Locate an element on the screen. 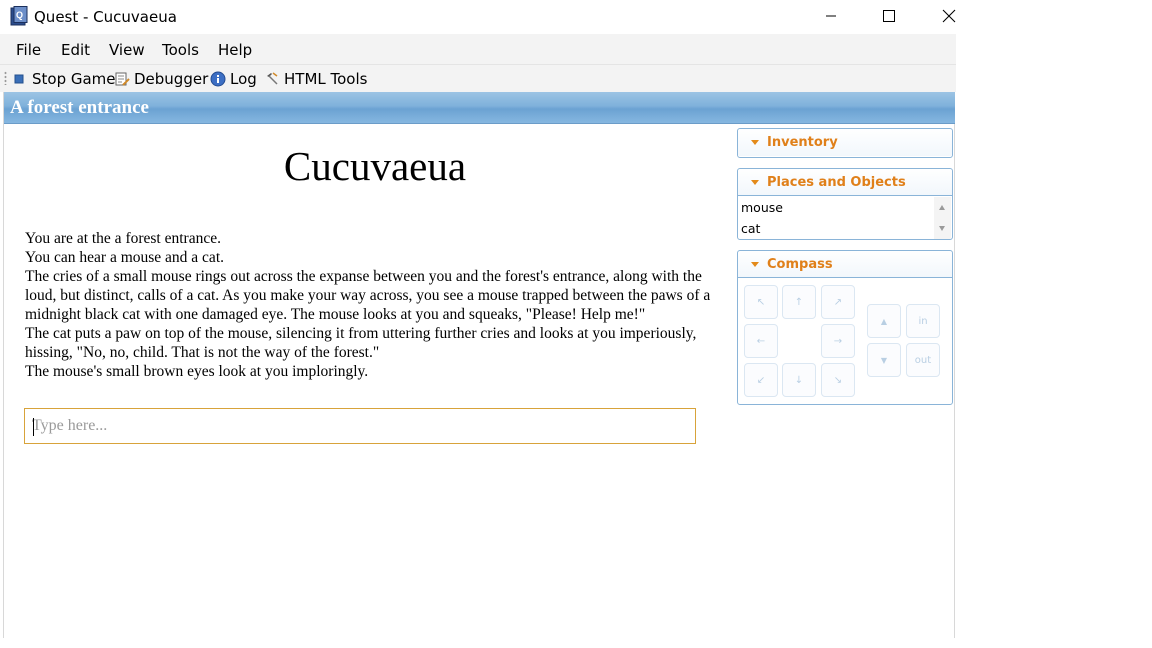 This screenshot has width=1152, height=648. close-button is located at coordinates (949, 16).